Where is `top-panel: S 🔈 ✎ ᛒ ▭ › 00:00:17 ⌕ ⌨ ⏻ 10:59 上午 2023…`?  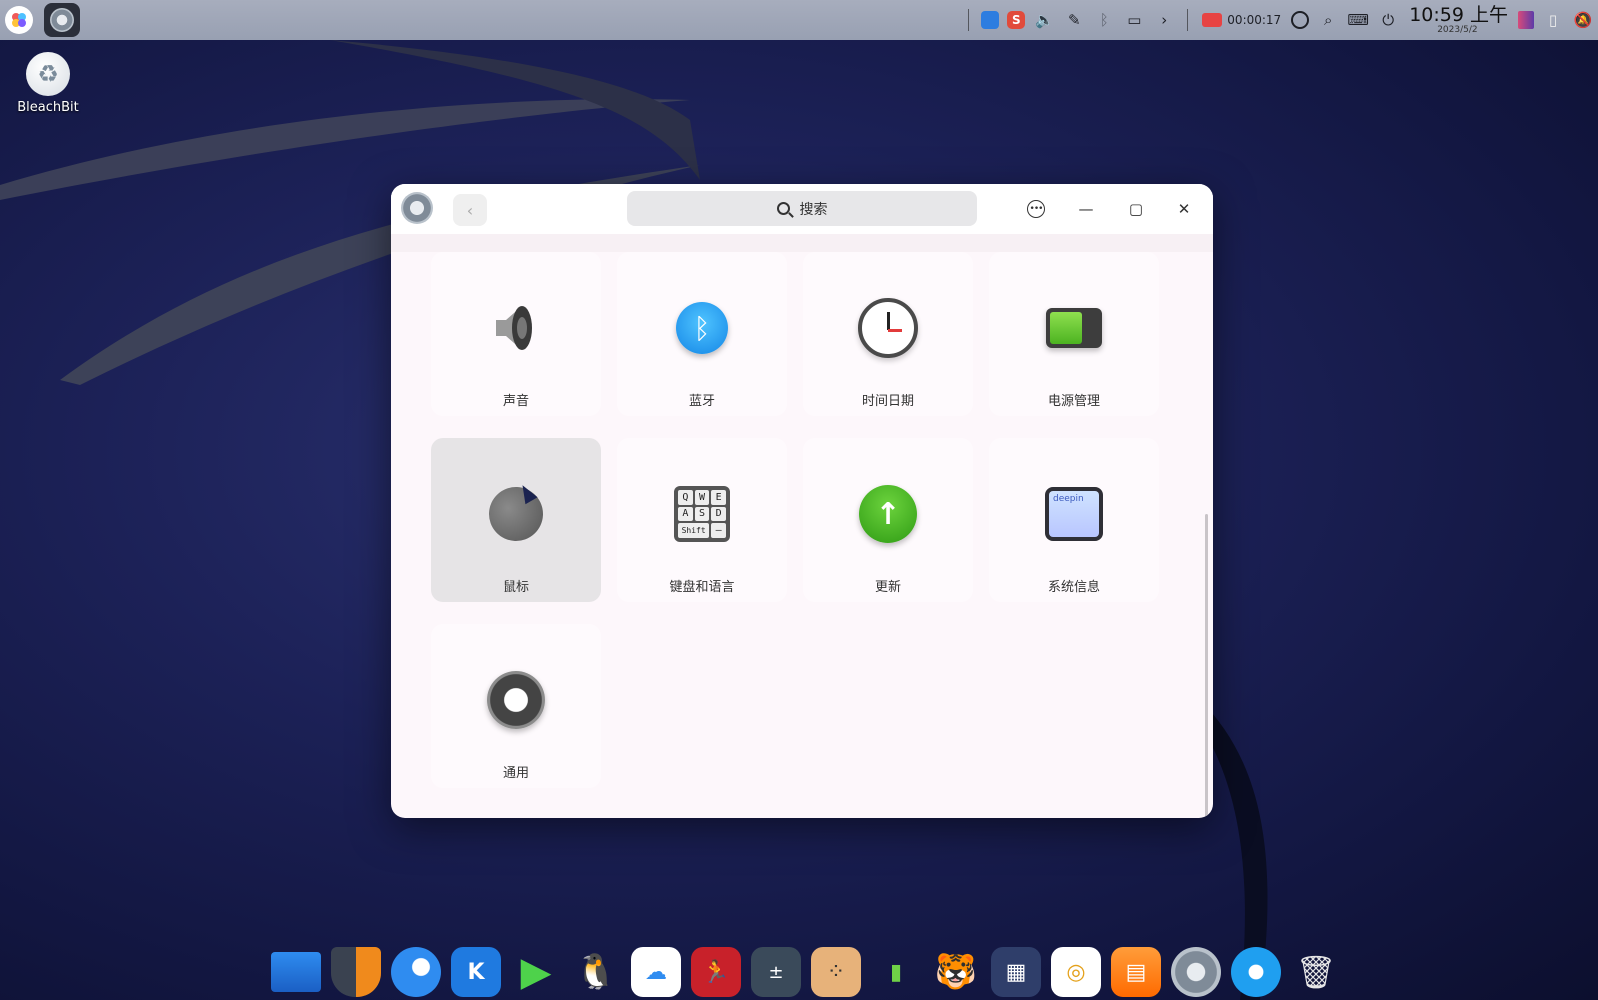 top-panel: S 🔈 ✎ ᛒ ▭ › 00:00:17 ⌕ ⌨ ⏻ 10:59 上午 2023… is located at coordinates (799, 20).